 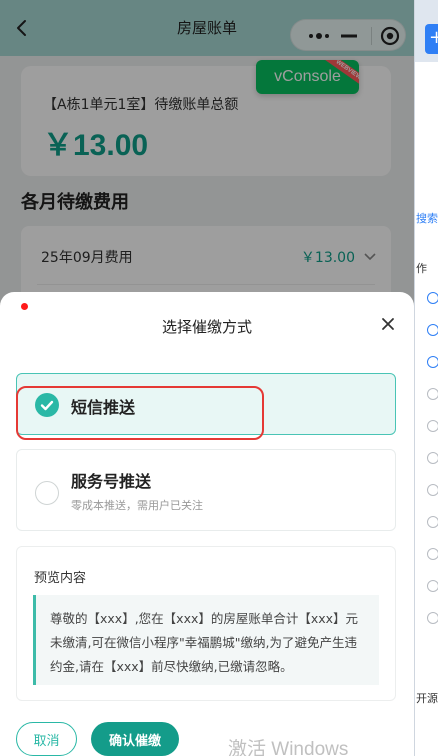 What do you see at coordinates (60, 578) in the screenshot?
I see `preview-label: 预览内容` at bounding box center [60, 578].